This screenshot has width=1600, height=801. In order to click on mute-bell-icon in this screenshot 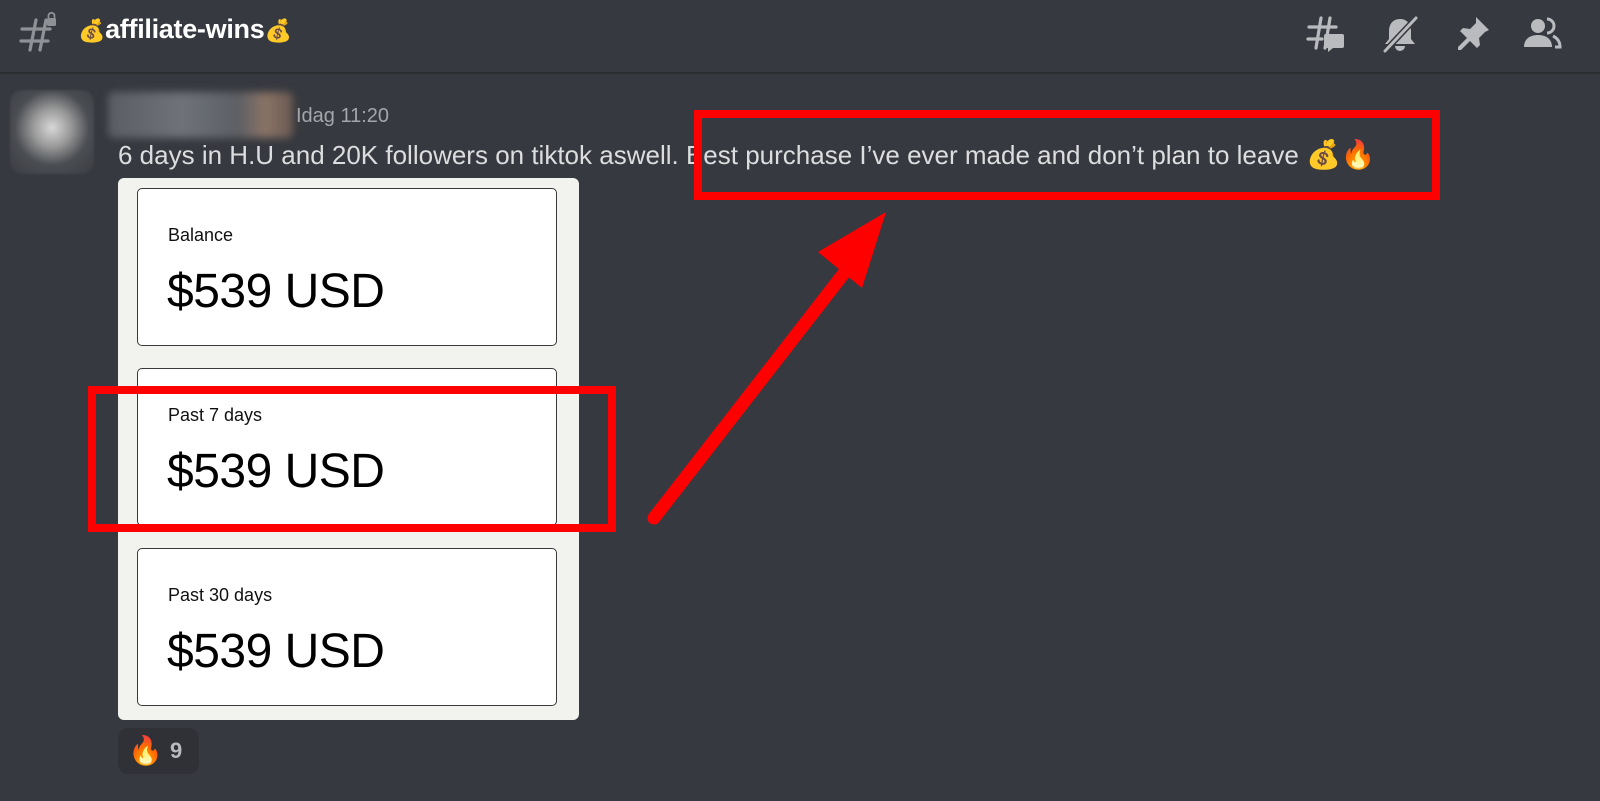, I will do `click(1400, 34)`.